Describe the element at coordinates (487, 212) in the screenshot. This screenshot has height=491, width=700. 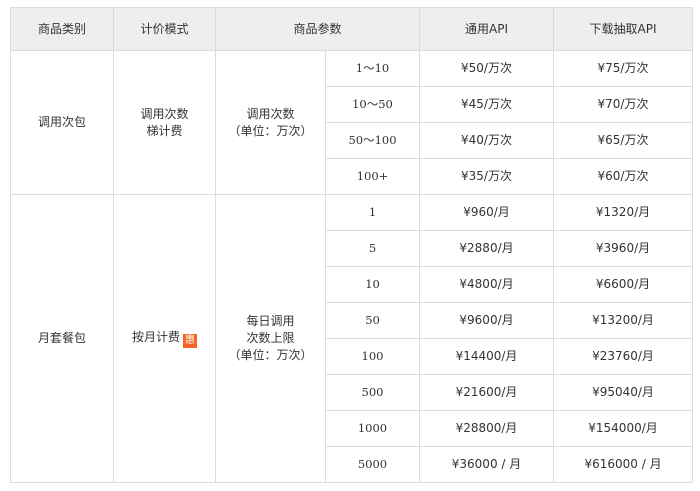
I see `general-price-cell: ¥960/月` at that location.